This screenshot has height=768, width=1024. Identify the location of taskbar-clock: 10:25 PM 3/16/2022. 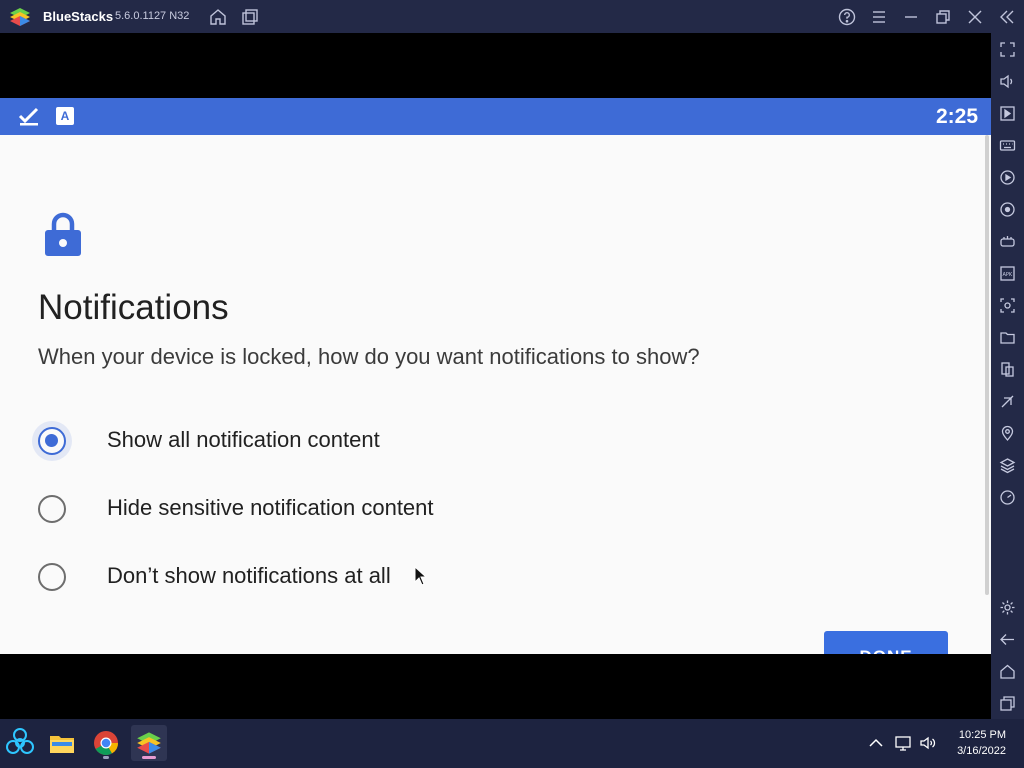
(981, 743).